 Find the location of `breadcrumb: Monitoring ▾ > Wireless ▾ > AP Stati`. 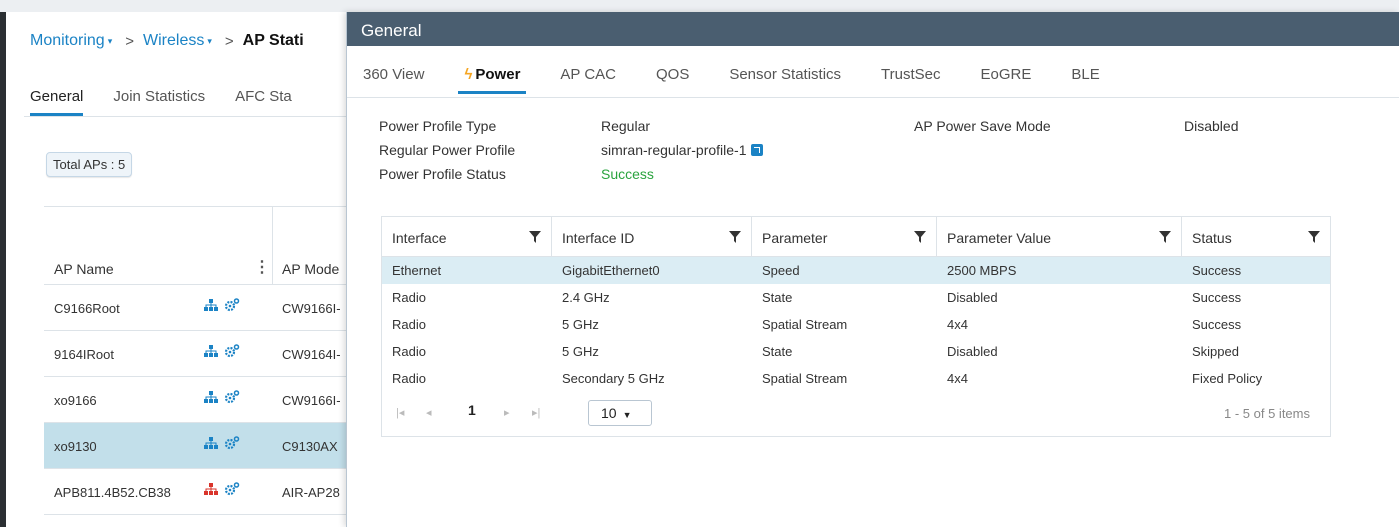

breadcrumb: Monitoring ▾ > Wireless ▾ > AP Stati is located at coordinates (167, 41).